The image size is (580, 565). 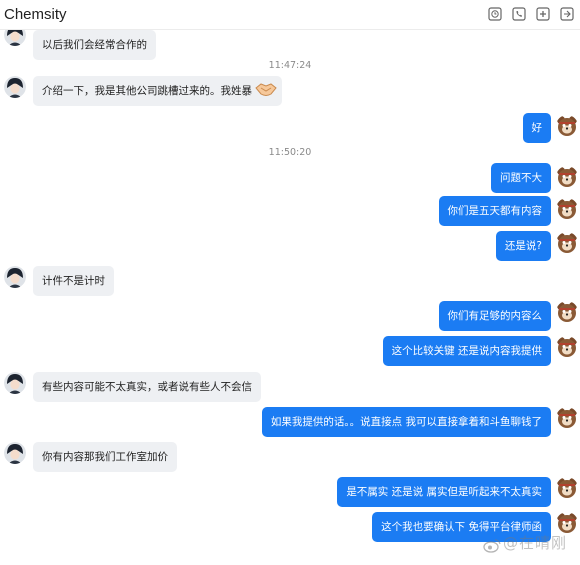 What do you see at coordinates (535, 543) in the screenshot?
I see `watermark: @在晴刚` at bounding box center [535, 543].